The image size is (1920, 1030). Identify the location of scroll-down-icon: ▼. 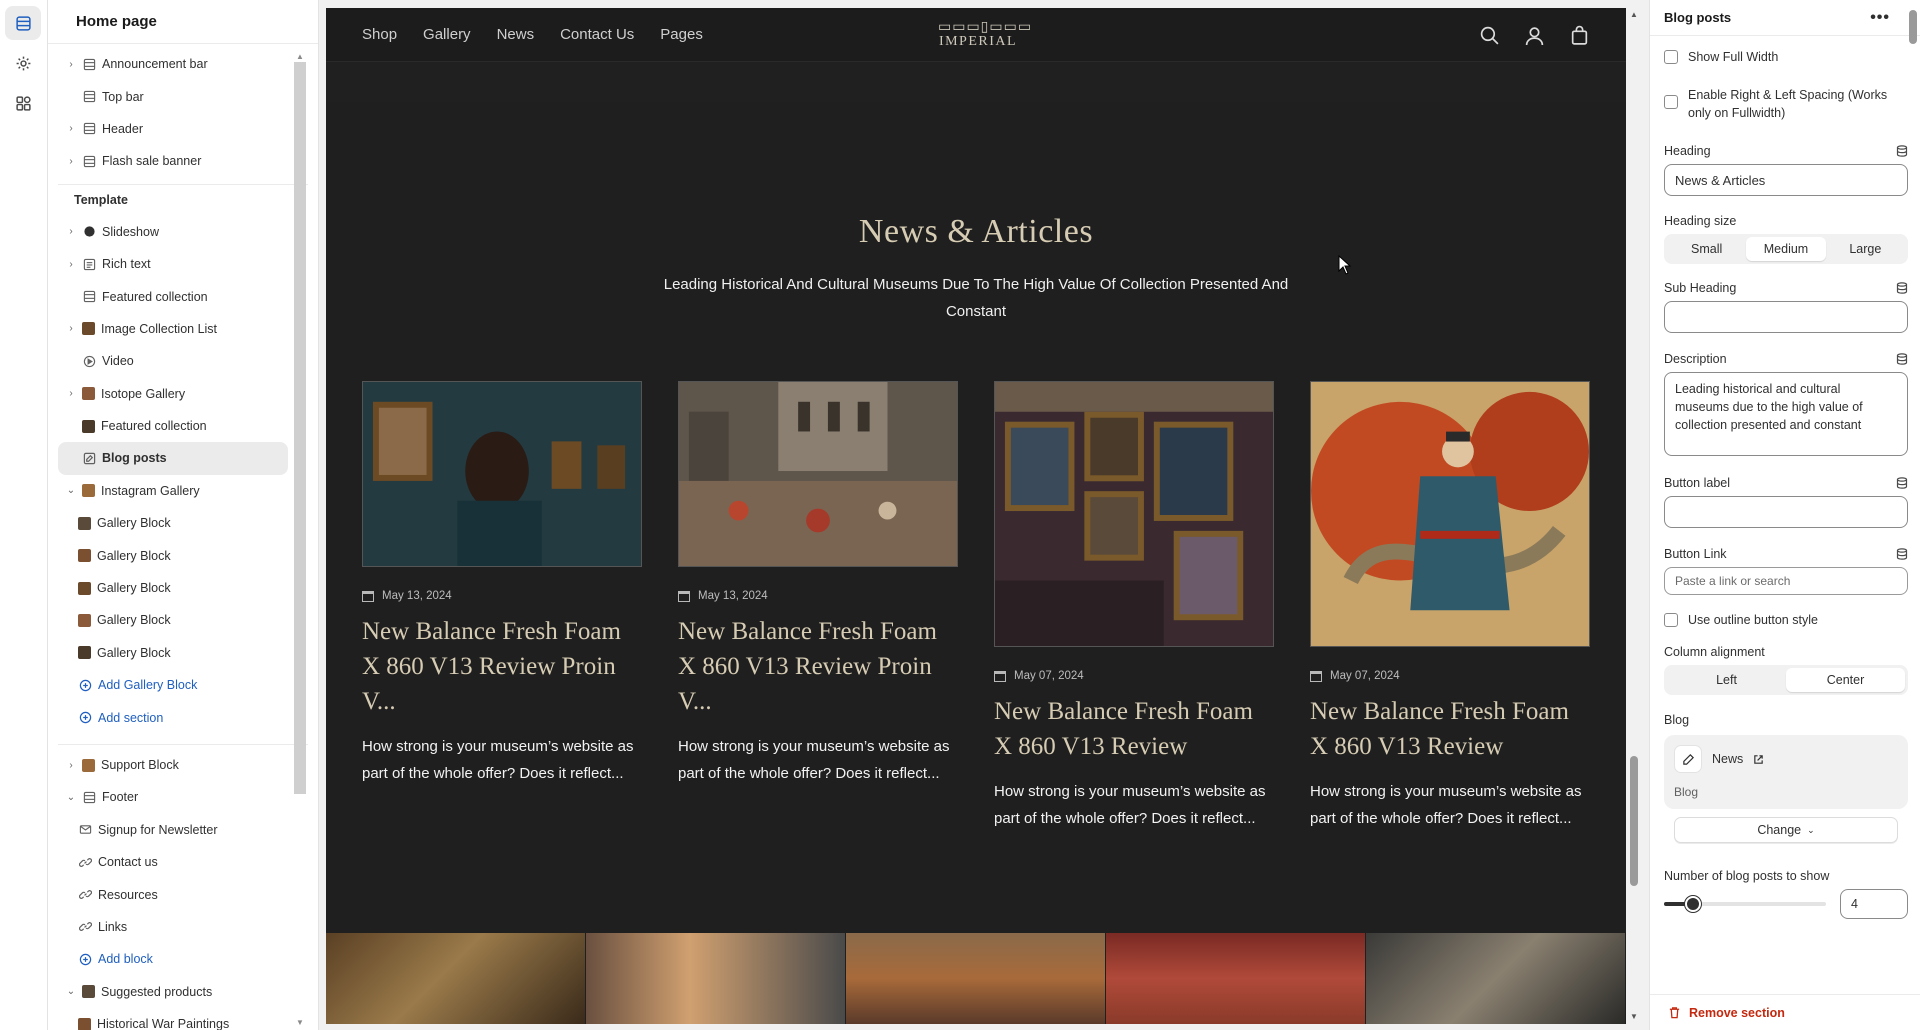
(300, 1022).